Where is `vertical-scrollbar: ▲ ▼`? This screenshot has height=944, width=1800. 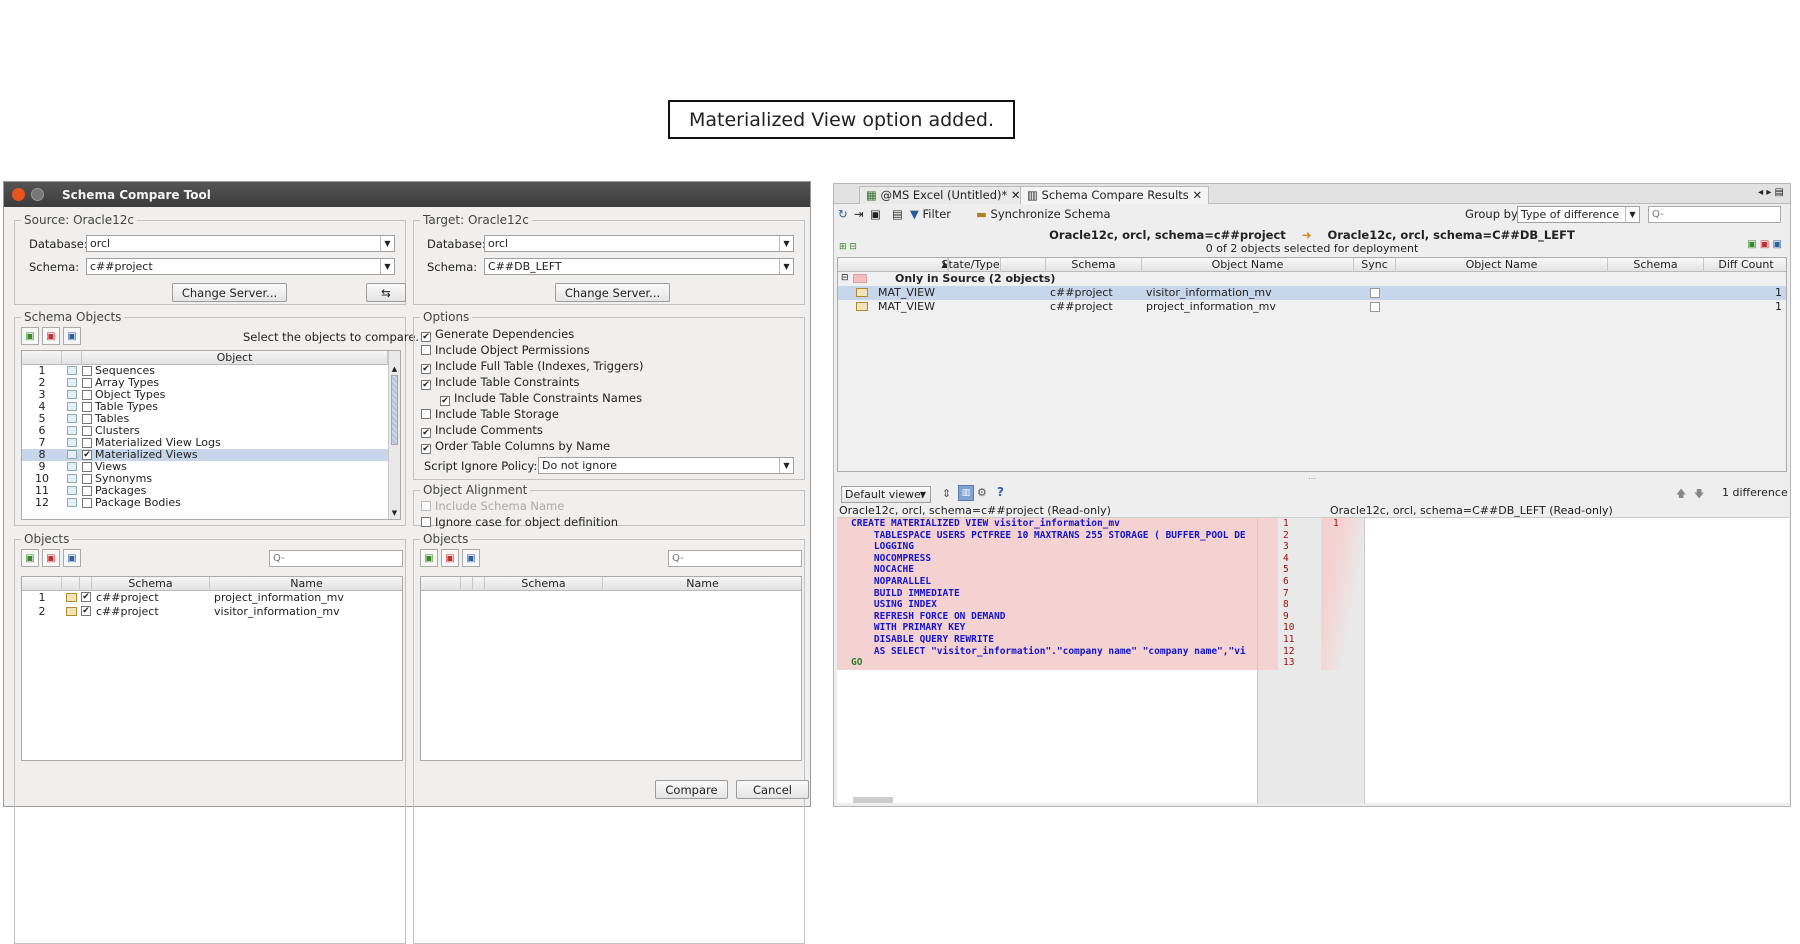 vertical-scrollbar: ▲ ▼ is located at coordinates (394, 435).